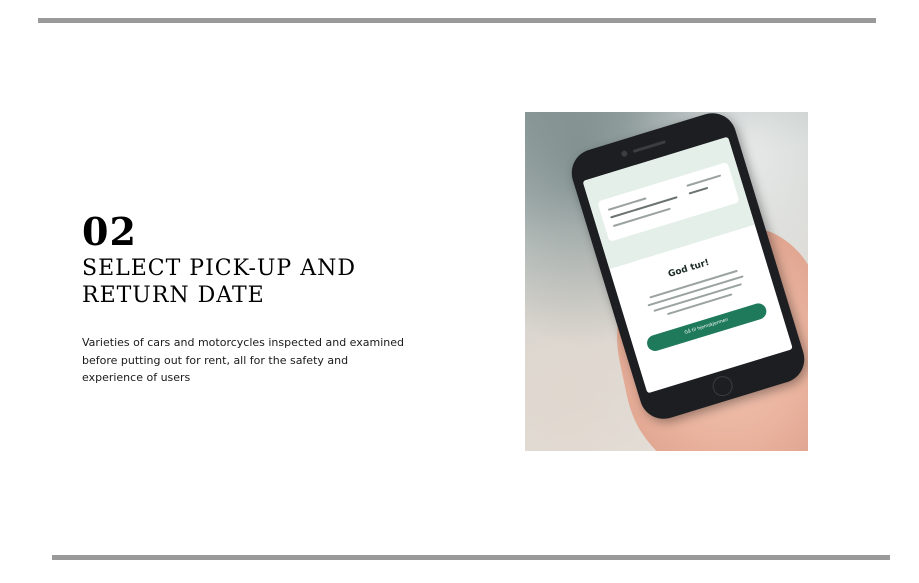 The image size is (919, 583). I want to click on speaker-grille, so click(649, 146).